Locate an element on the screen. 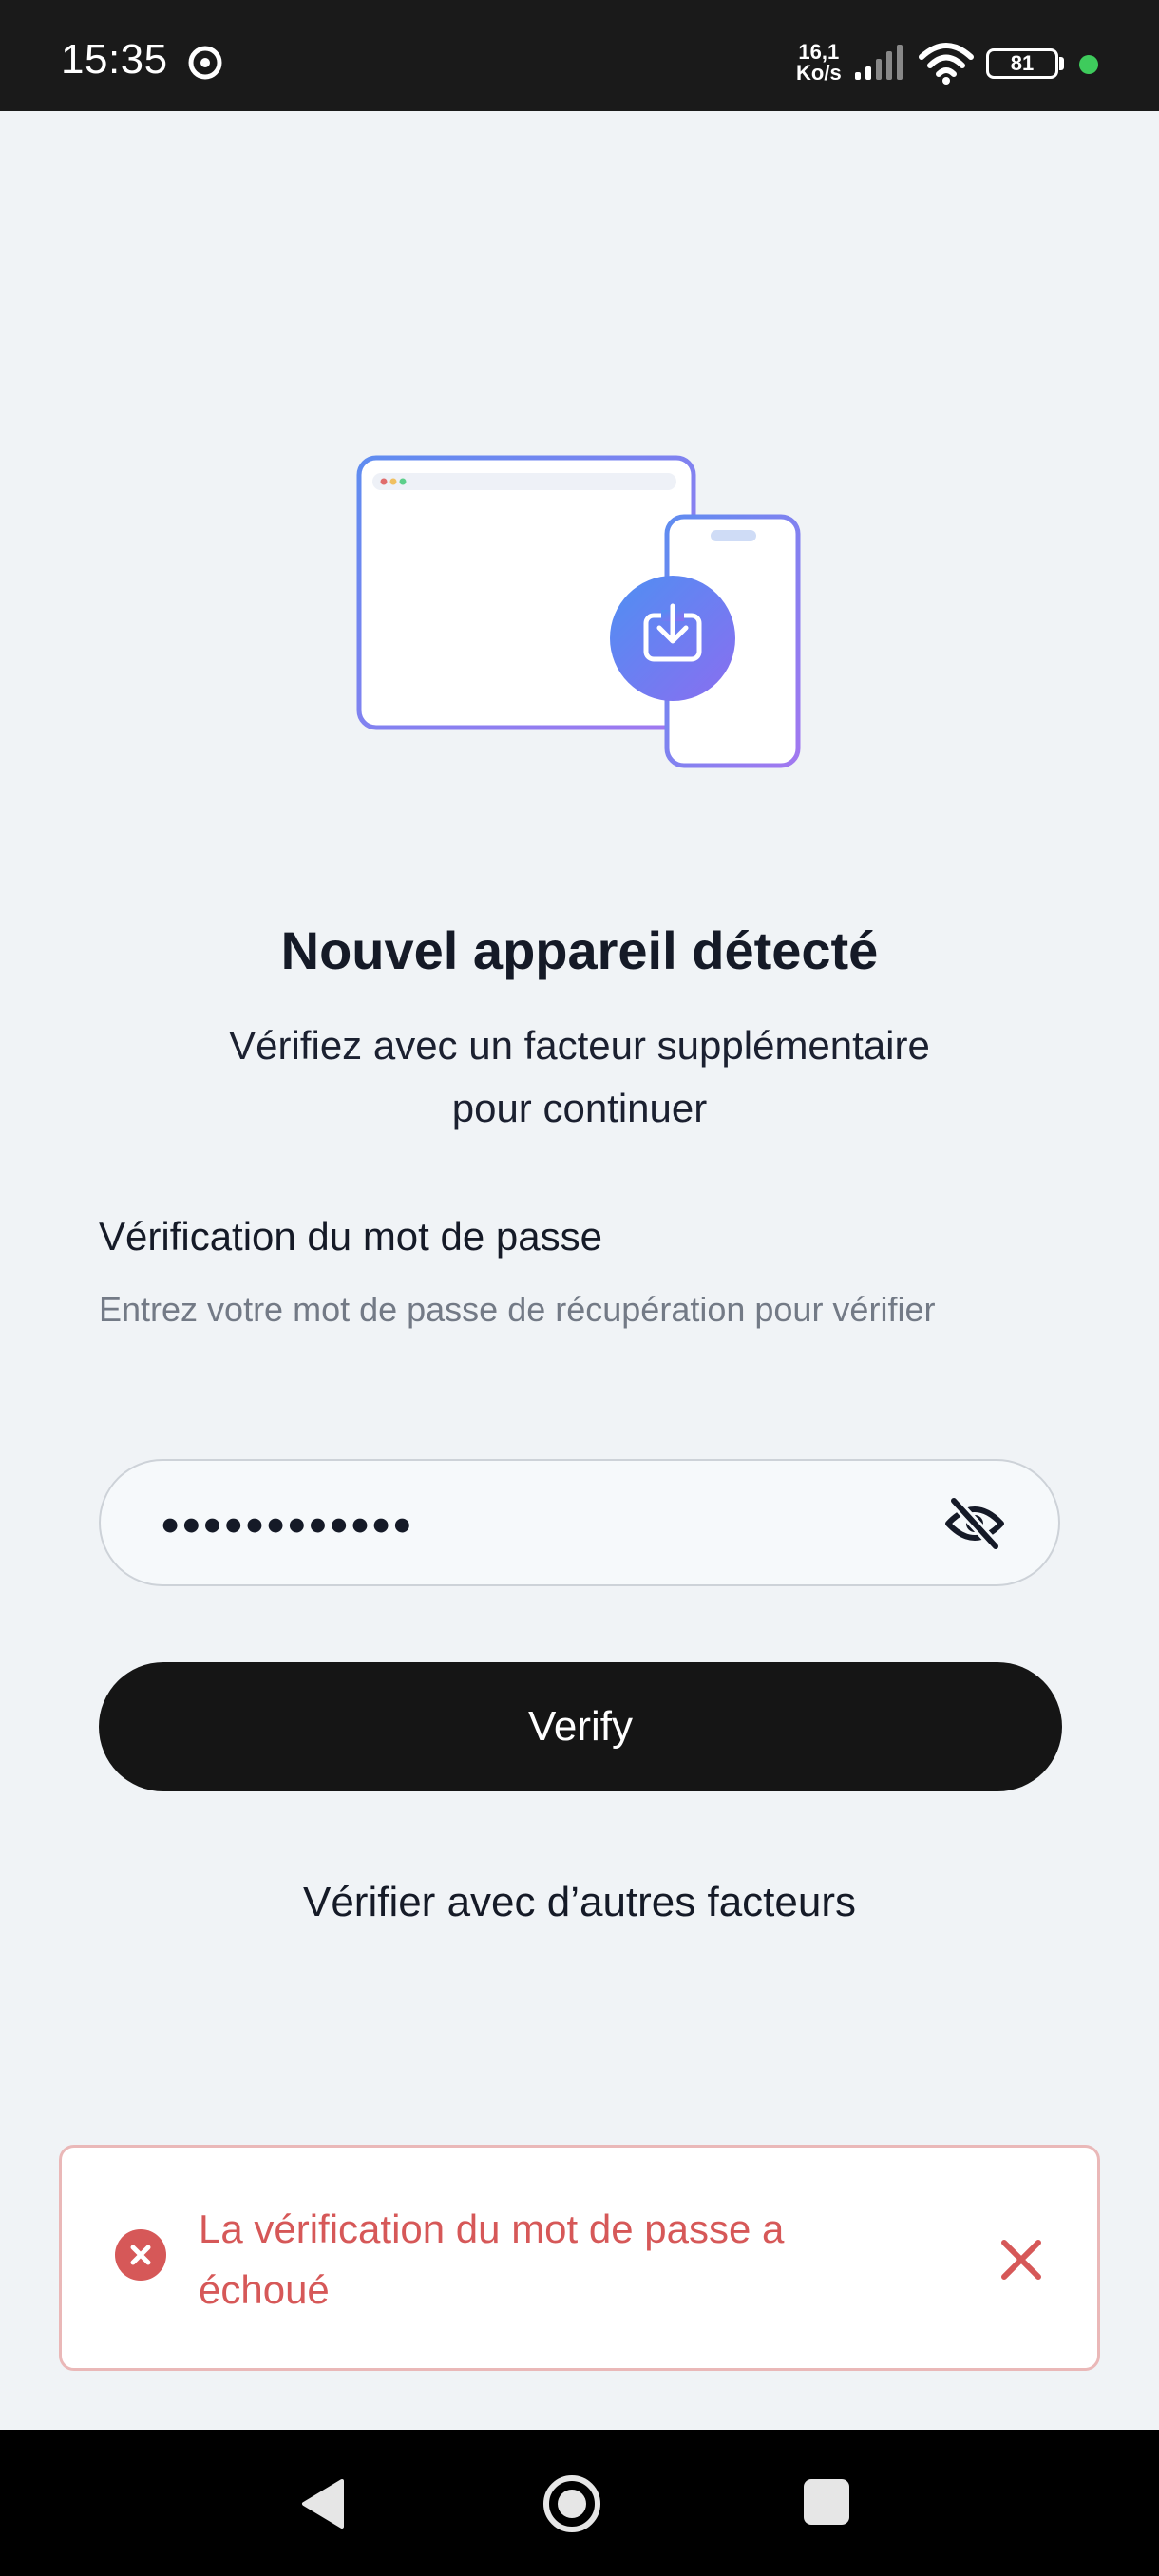  password-section-label: Vérification du mot de passe is located at coordinates (350, 1236).